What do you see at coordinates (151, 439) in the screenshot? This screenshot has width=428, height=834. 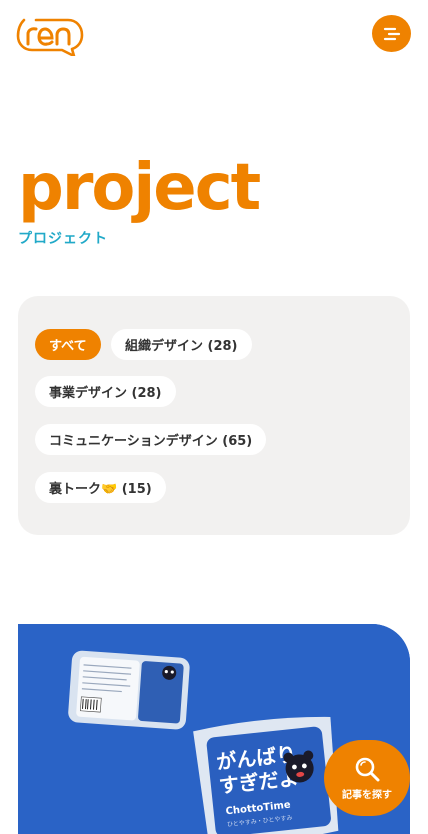 I see `filter-chip-communication-design: コミュニケーションデザイン (65)` at bounding box center [151, 439].